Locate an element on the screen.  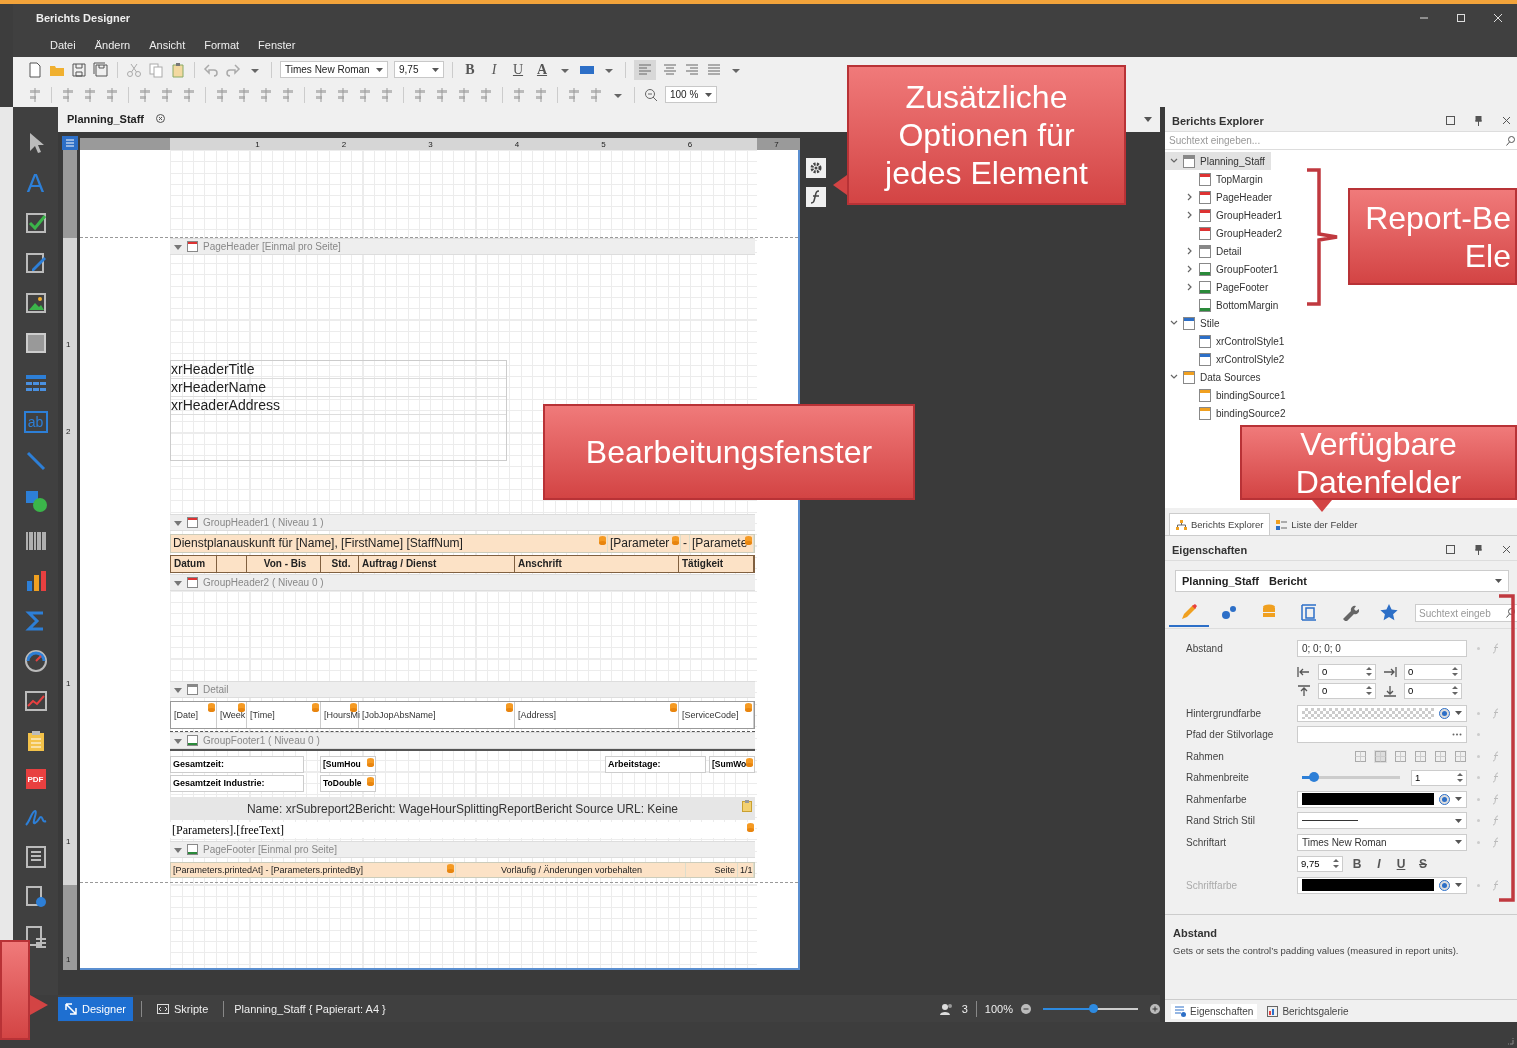
tree-label: Data Sources is located at coordinates (1230, 377).